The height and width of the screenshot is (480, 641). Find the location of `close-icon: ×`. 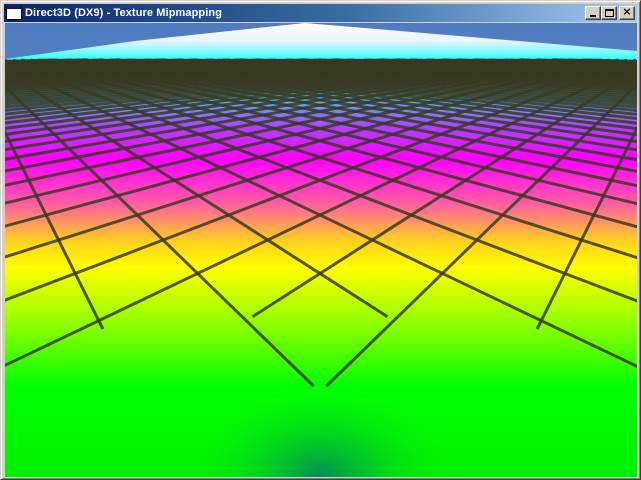

close-icon: × is located at coordinates (627, 11).